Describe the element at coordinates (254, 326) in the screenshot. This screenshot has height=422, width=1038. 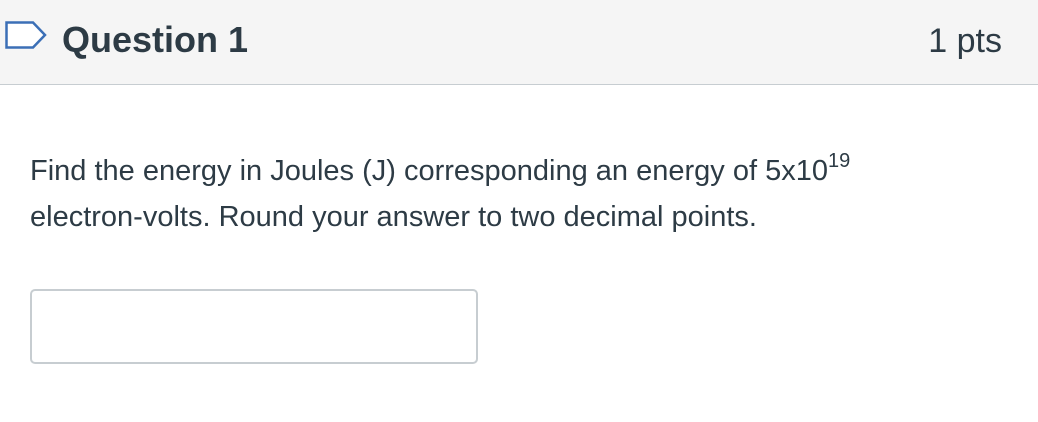
I see `answer-input` at that location.